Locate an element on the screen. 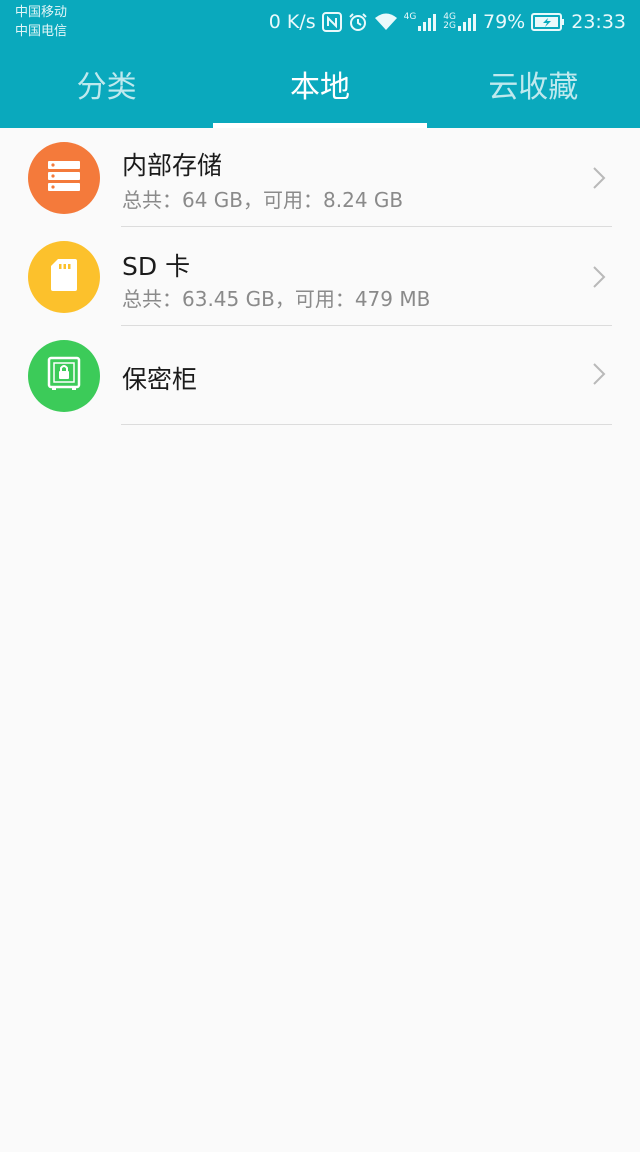  signal-sim1-icon: 4G is located at coordinates (421, 22).